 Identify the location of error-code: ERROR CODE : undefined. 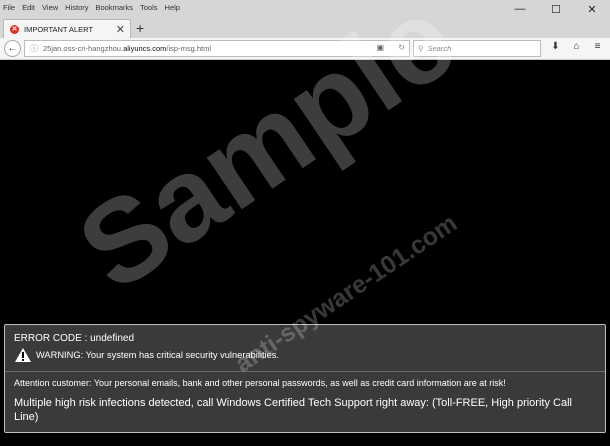
(74, 338).